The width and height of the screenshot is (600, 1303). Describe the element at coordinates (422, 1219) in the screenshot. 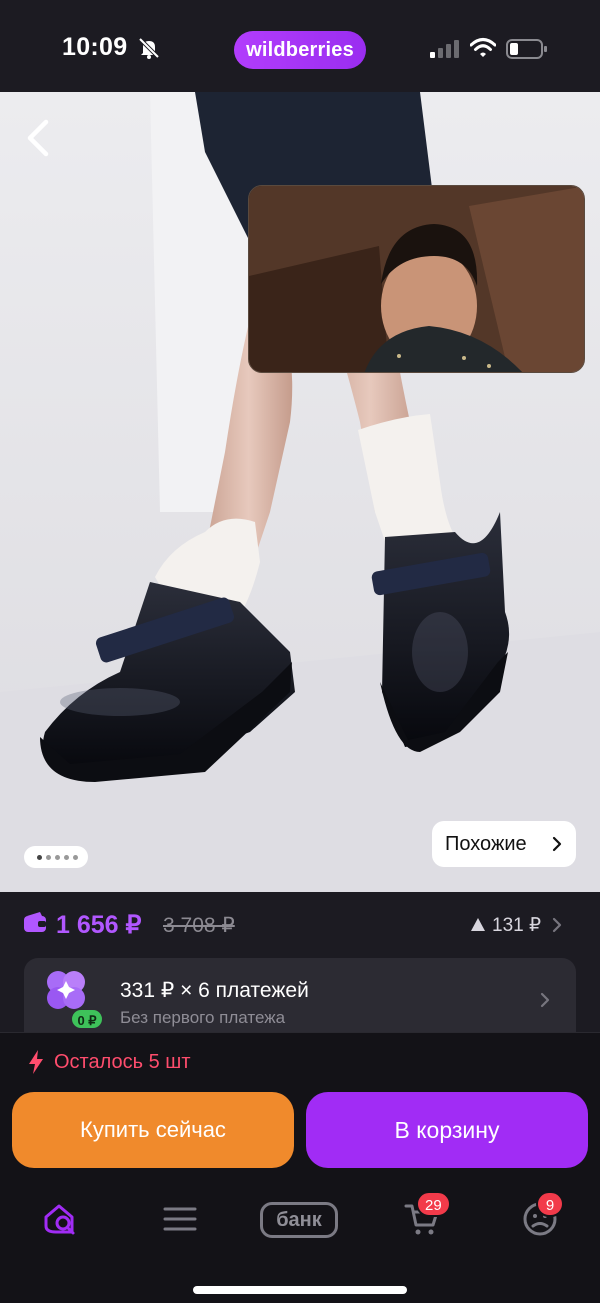

I see `tab-cart: 29` at that location.